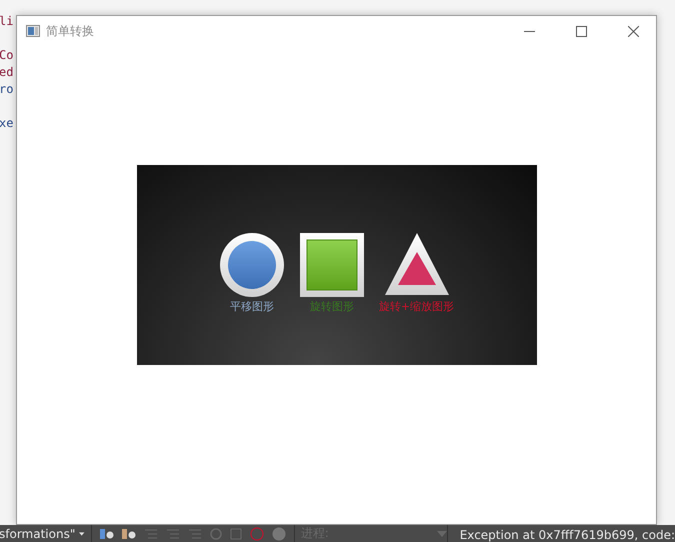 The height and width of the screenshot is (542, 675). I want to click on shape-label: 平移图形, so click(252, 306).